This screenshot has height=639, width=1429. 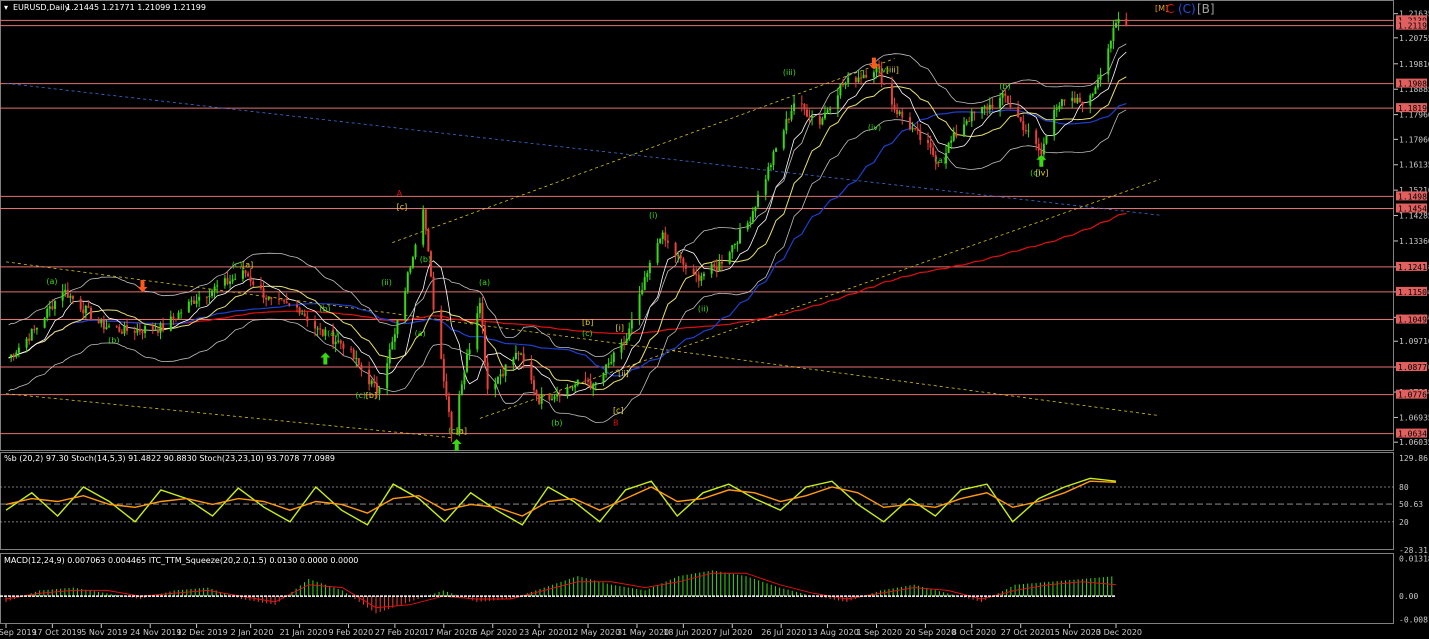 What do you see at coordinates (1414, 417) in the screenshot?
I see `price-tick-label: 1.06935` at bounding box center [1414, 417].